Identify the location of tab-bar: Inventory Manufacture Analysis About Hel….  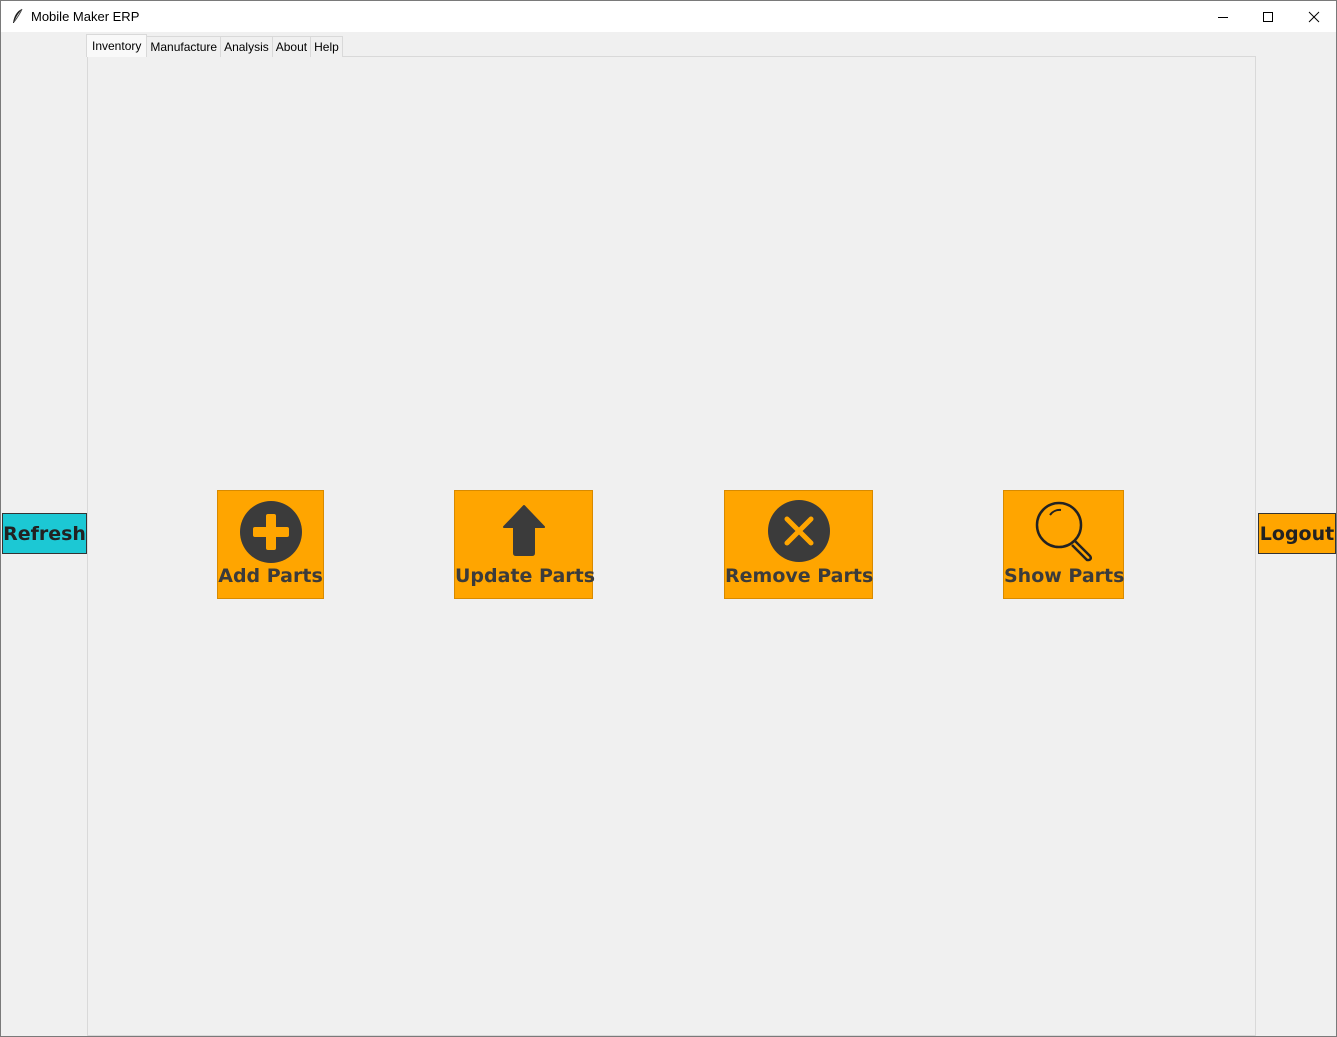
(214, 45).